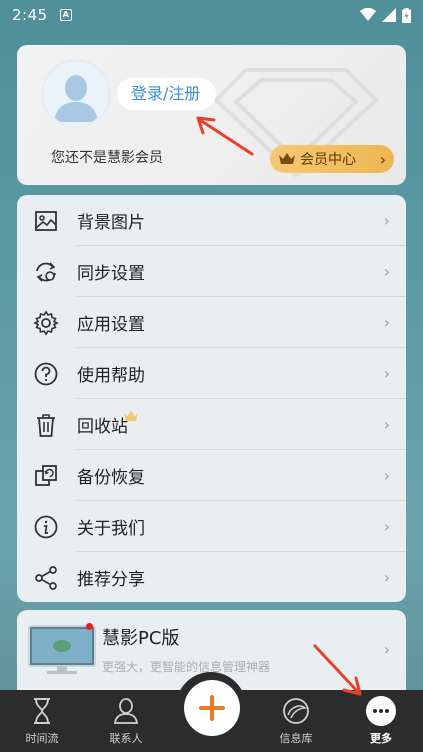 The height and width of the screenshot is (752, 423). Describe the element at coordinates (167, 94) in the screenshot. I see `login-register-button: 登录/注册` at that location.